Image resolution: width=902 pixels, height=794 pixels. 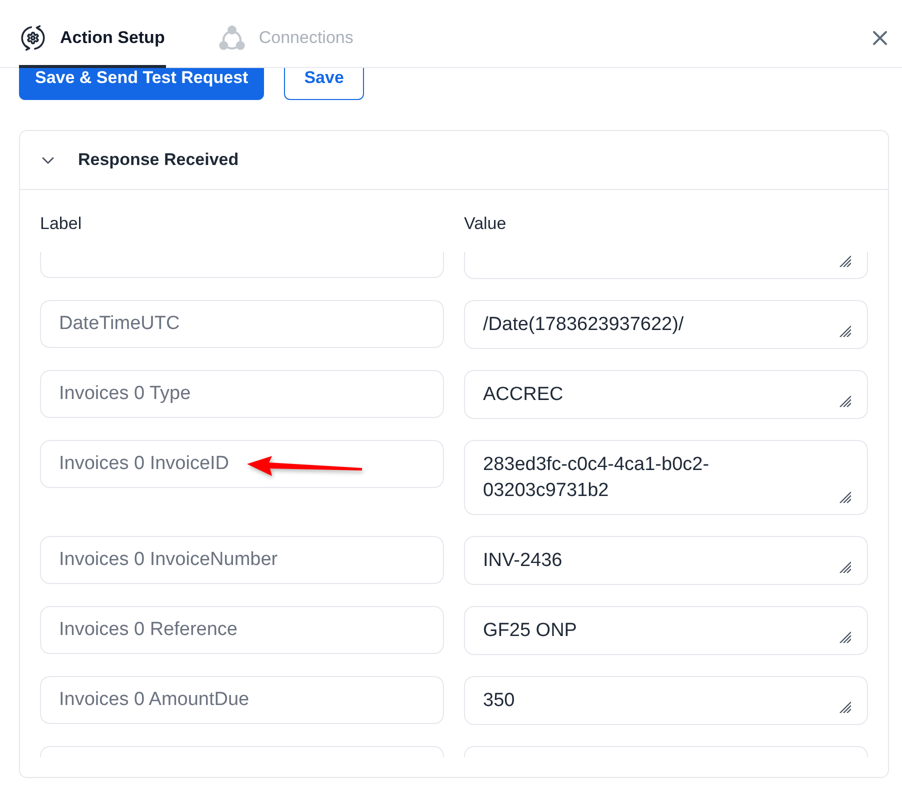 I want to click on value-field: 283ed3fc-c0c4-4ca1-b0c2-03203c9731b2, so click(x=666, y=477).